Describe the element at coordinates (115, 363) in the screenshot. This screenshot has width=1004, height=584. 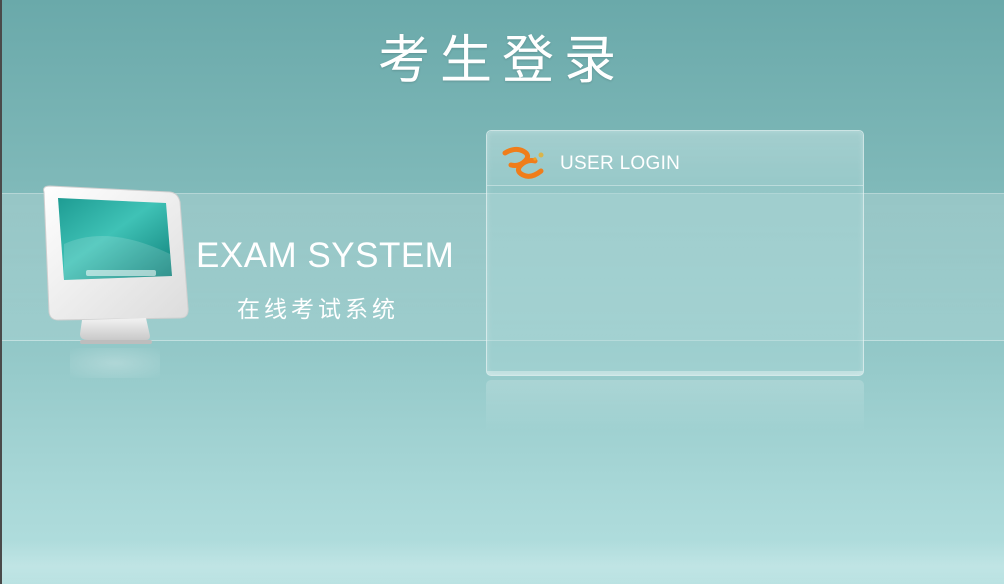
I see `monitor-reflection` at that location.